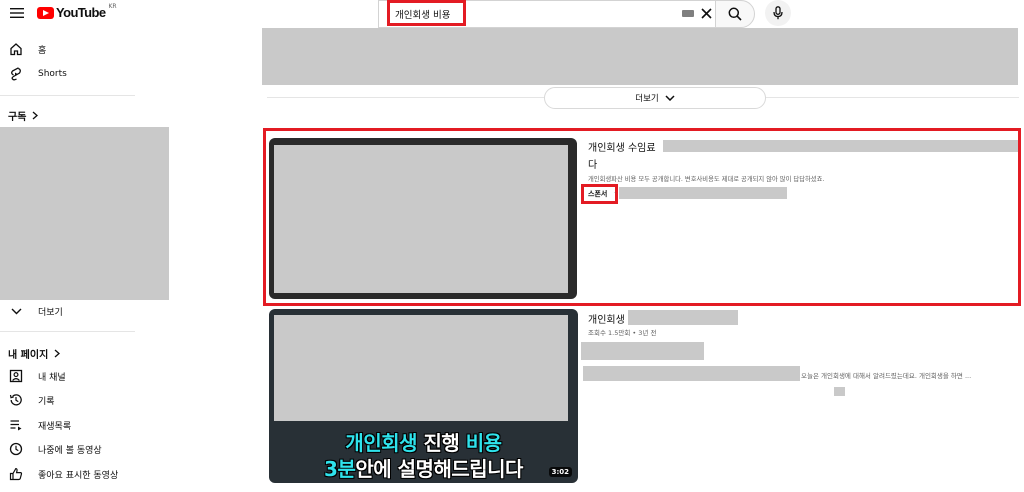 This screenshot has height=492, width=1024. What do you see at coordinates (560, 472) in the screenshot?
I see `video-duration: 3:02` at bounding box center [560, 472].